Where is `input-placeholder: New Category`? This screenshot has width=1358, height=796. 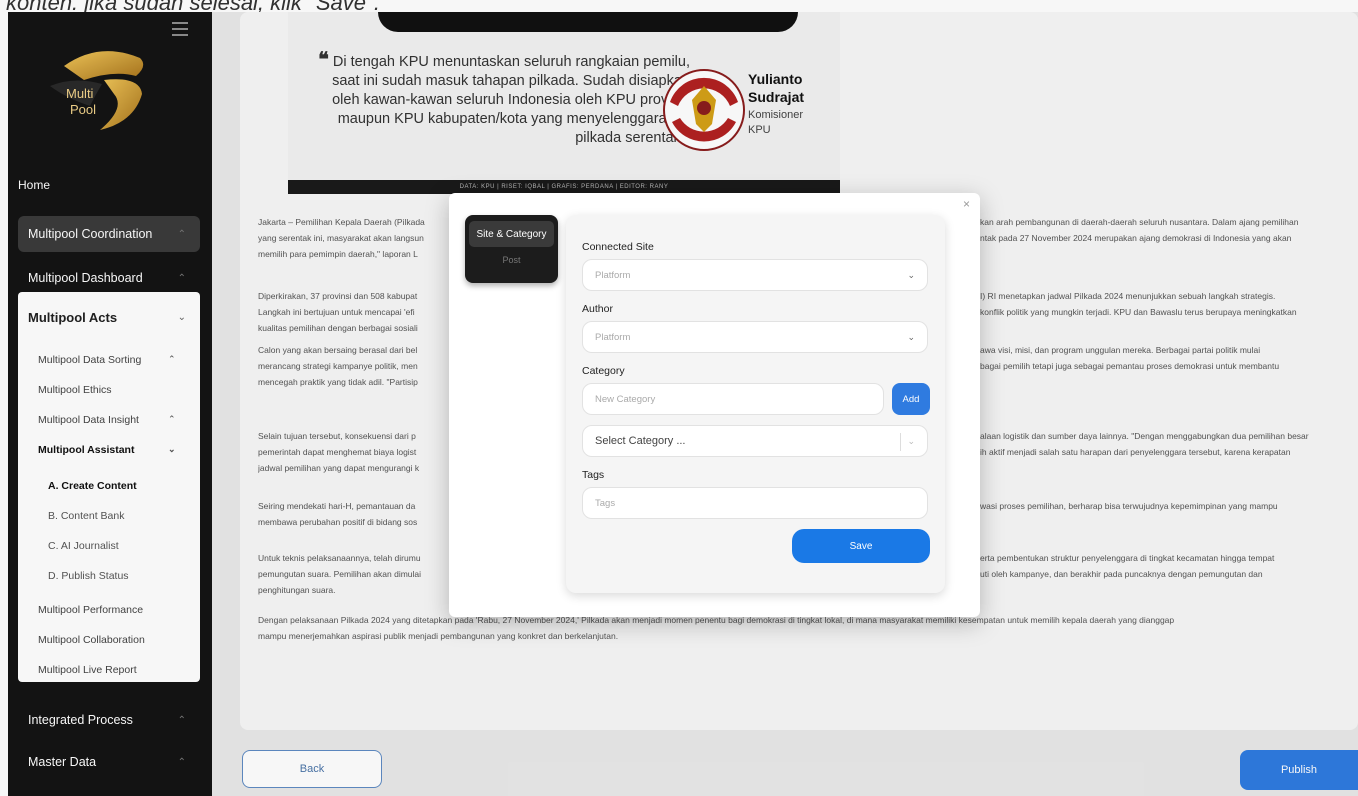 input-placeholder: New Category is located at coordinates (625, 399).